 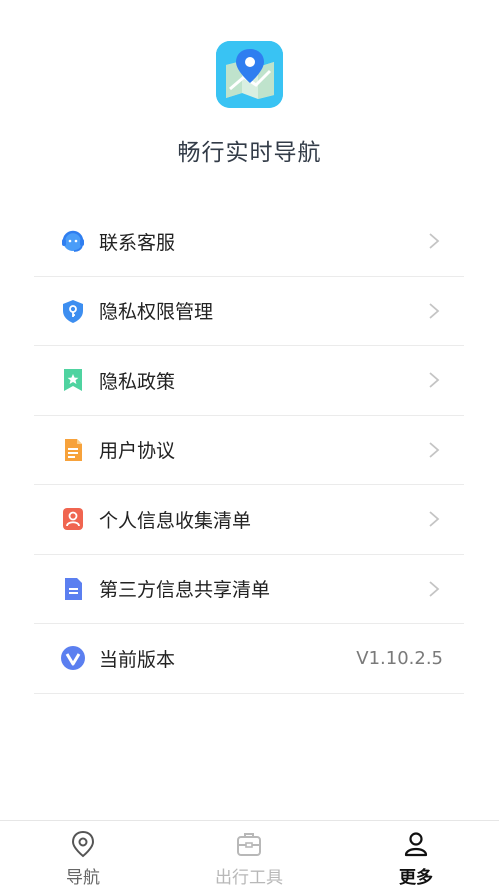 I want to click on menu-item-label: 个人信息收集清单, so click(x=175, y=520).